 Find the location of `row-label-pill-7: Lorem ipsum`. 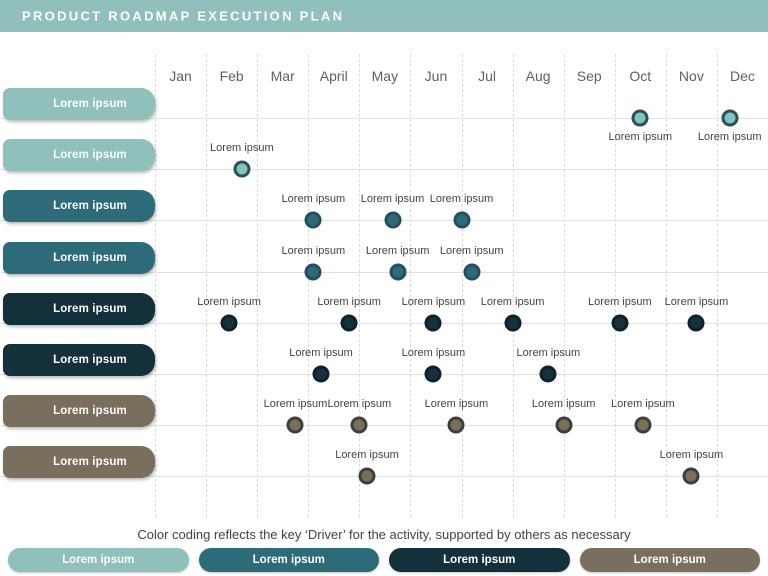

row-label-pill-7: Lorem ipsum is located at coordinates (79, 411).